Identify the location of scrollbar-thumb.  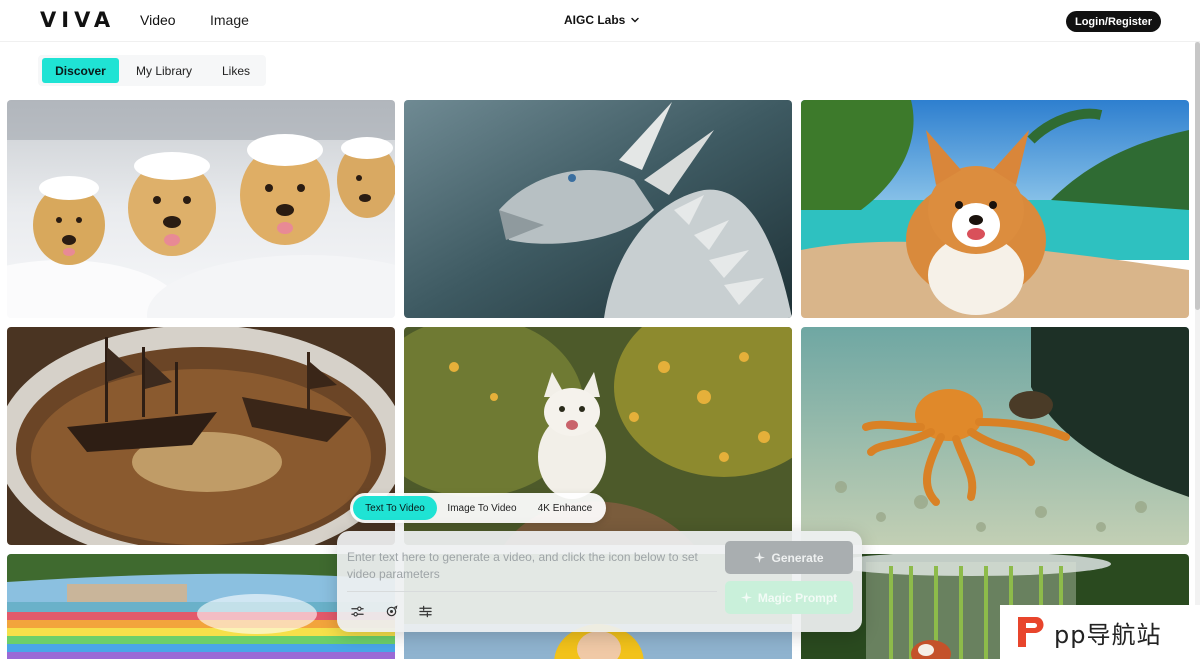
(1197, 176).